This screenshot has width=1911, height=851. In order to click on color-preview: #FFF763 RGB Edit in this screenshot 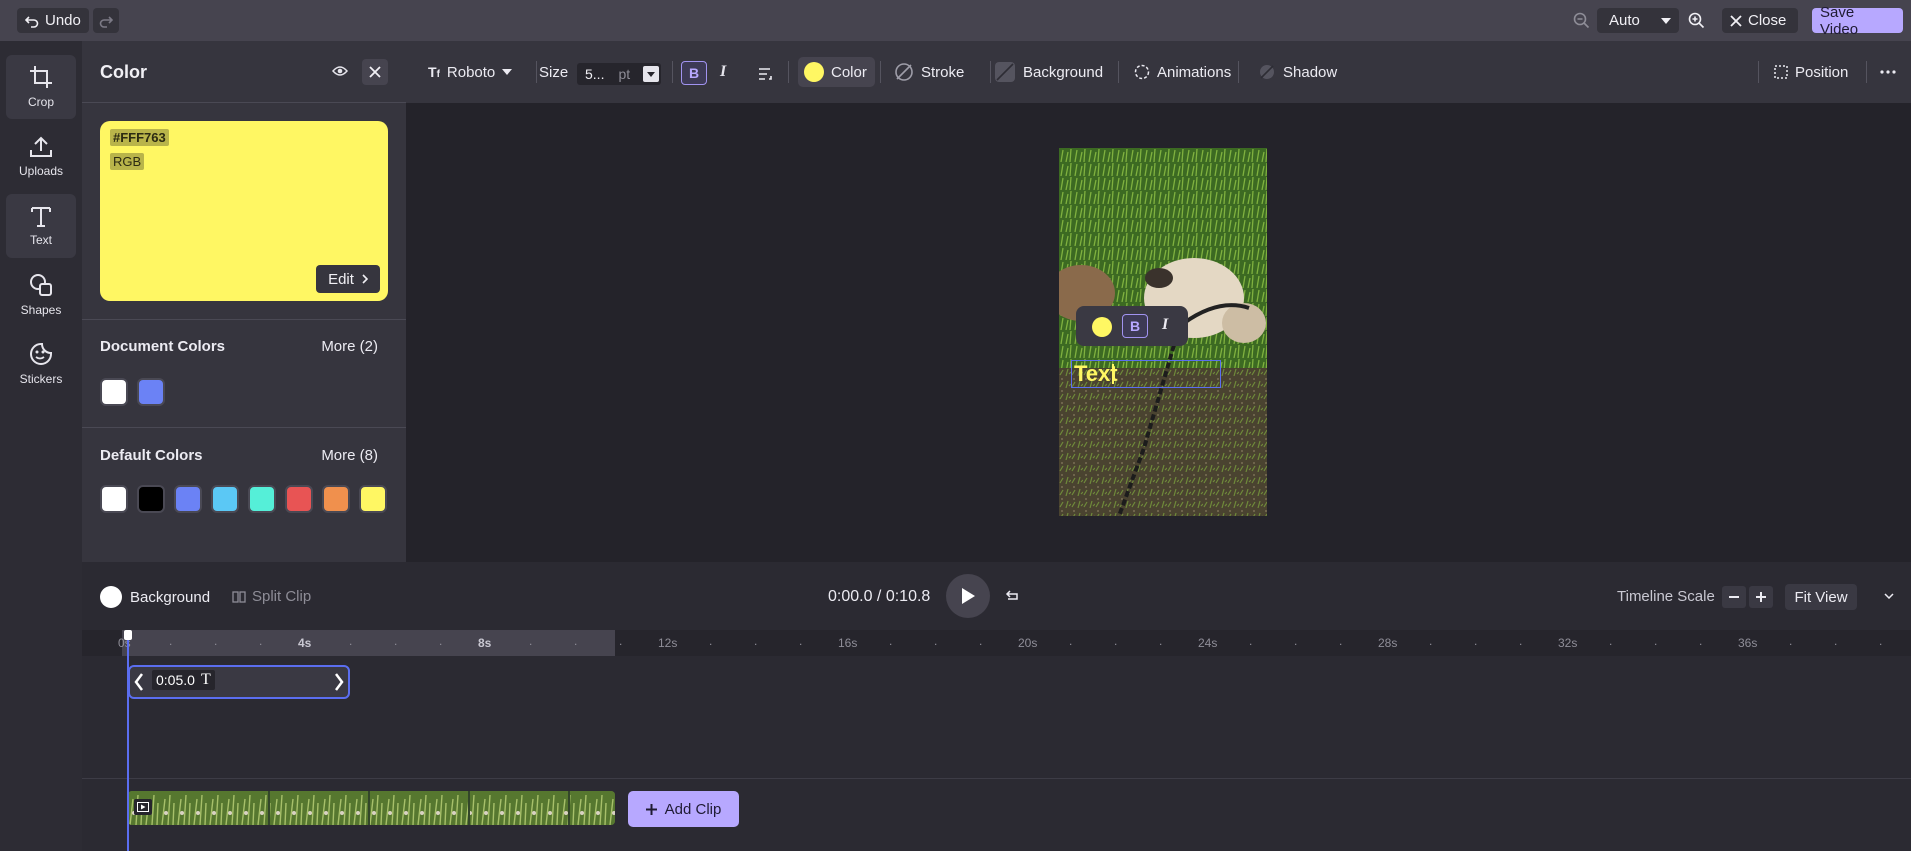, I will do `click(244, 211)`.